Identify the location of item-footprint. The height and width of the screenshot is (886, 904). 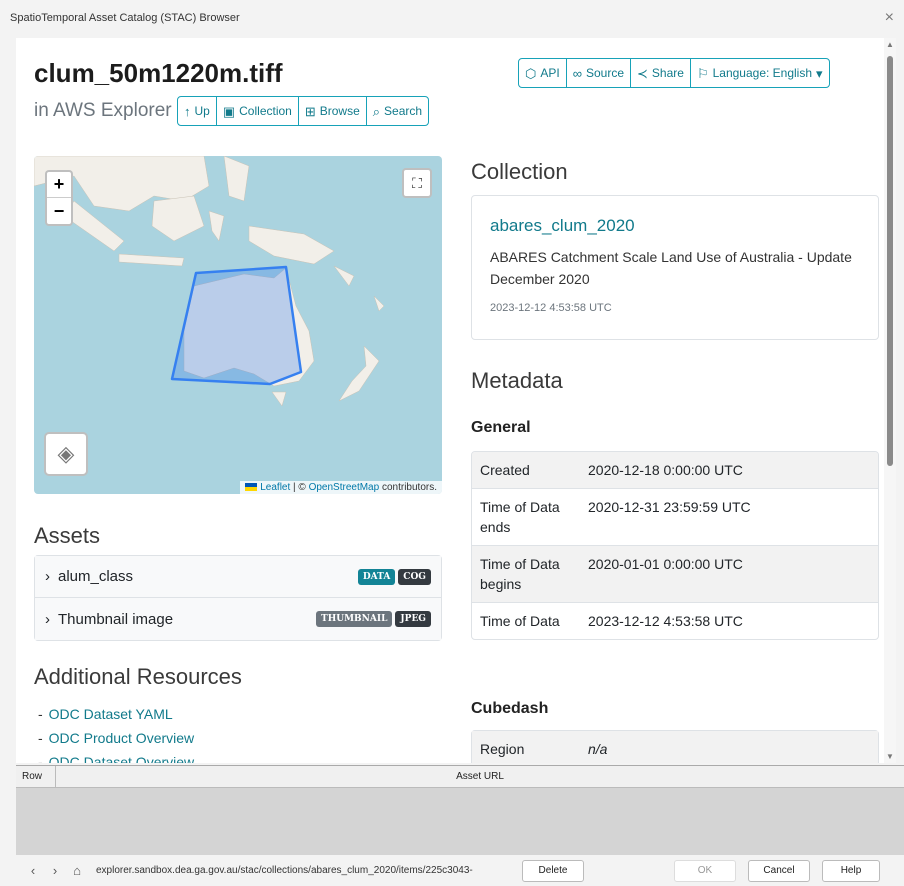
(236, 325).